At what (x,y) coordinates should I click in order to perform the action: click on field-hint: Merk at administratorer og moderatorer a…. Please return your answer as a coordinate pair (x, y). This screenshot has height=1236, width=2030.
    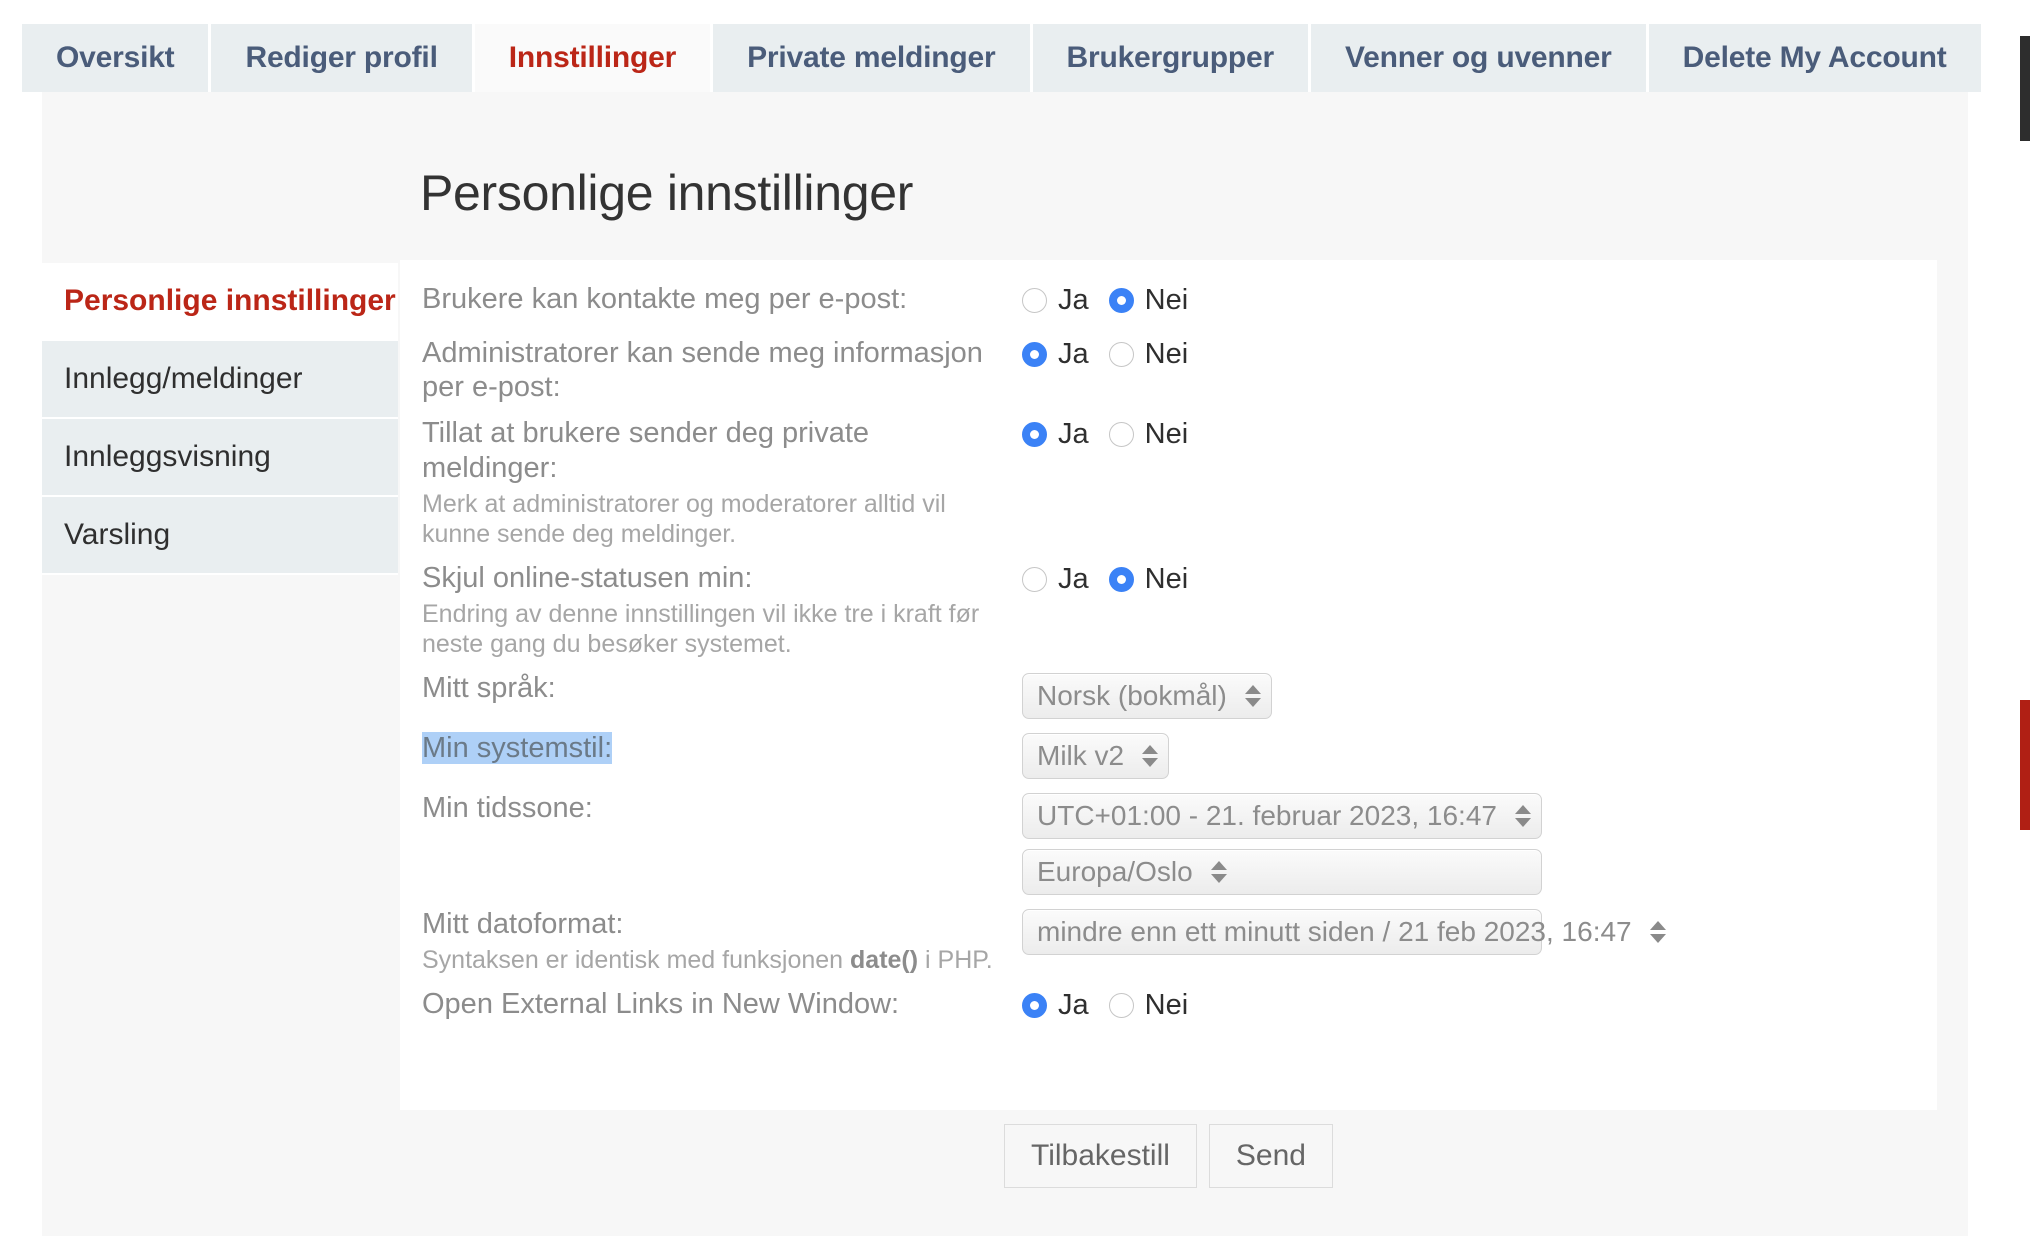
    Looking at the image, I should click on (684, 518).